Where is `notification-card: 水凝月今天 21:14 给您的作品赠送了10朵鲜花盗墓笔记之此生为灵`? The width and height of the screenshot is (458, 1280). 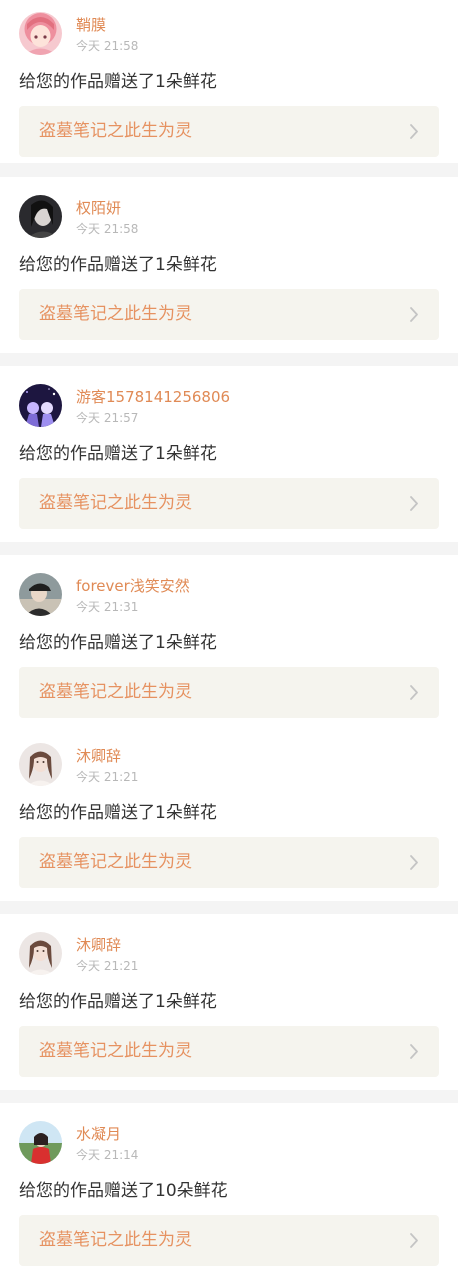
notification-card: 水凝月今天 21:14 给您的作品赠送了10朵鲜花盗墓笔记之此生为灵 is located at coordinates (229, 1191).